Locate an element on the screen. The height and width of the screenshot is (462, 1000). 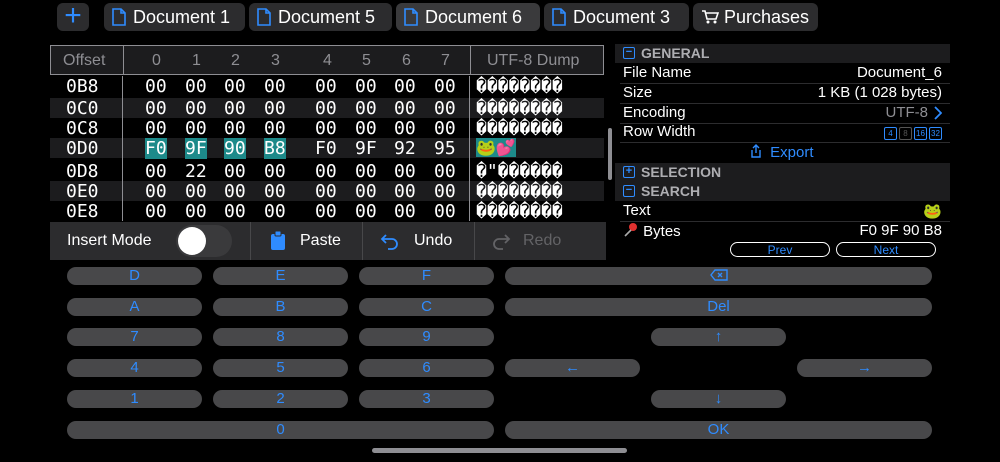
key-backspace is located at coordinates (718, 276).